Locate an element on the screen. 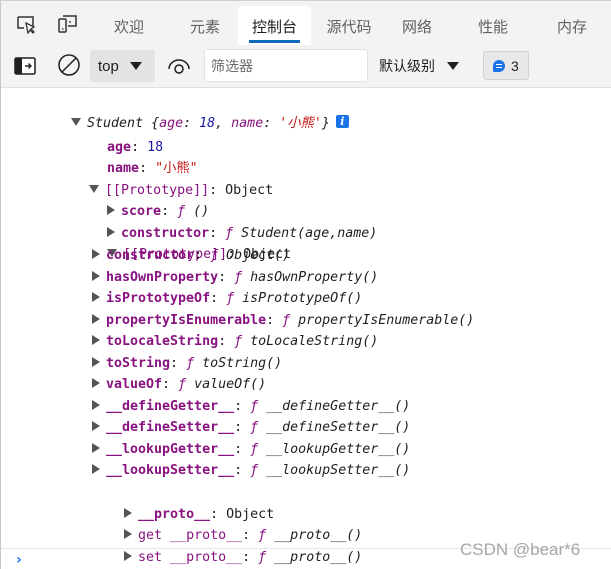  member-key: hasOwnProperty is located at coordinates (162, 277).